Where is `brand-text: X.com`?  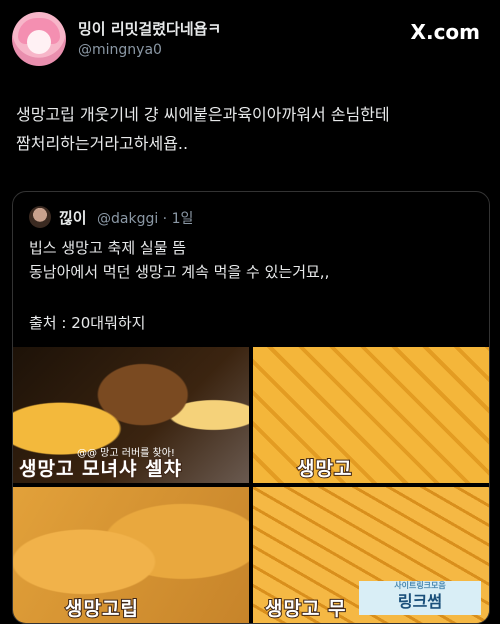
brand-text: X.com is located at coordinates (445, 32).